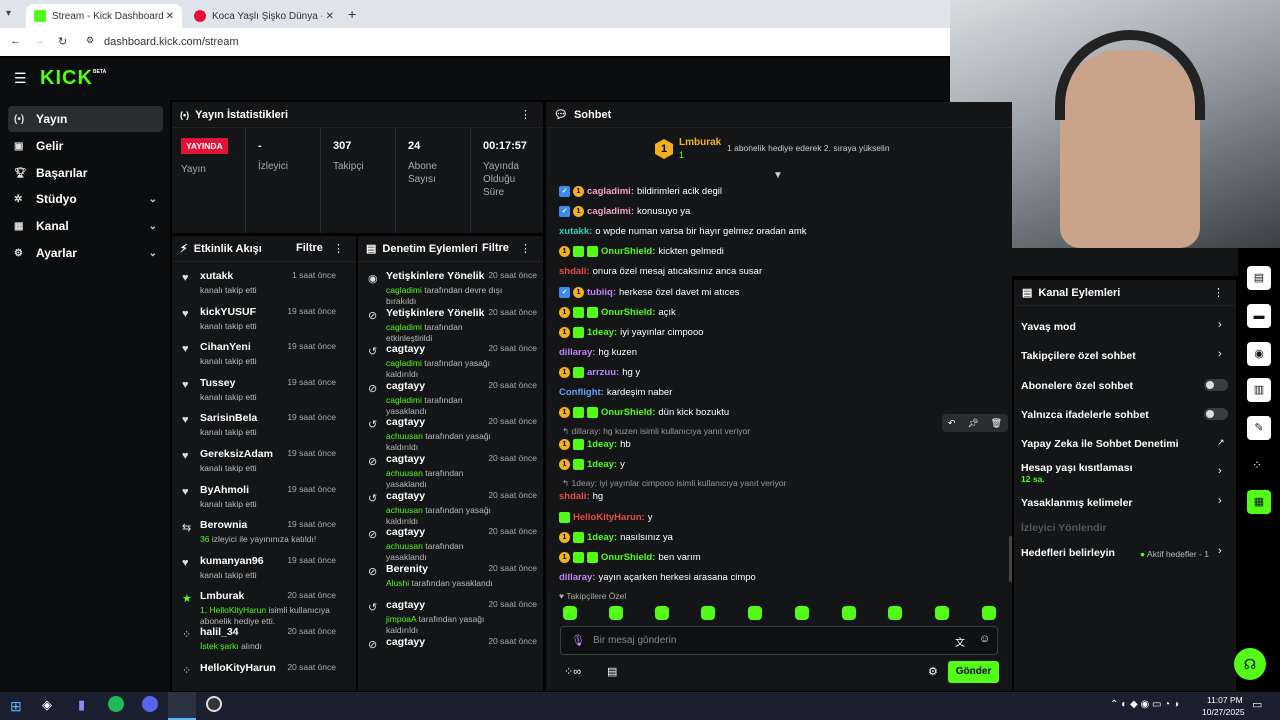  What do you see at coordinates (407, 569) in the screenshot?
I see `moderation-target: Berenity` at bounding box center [407, 569].